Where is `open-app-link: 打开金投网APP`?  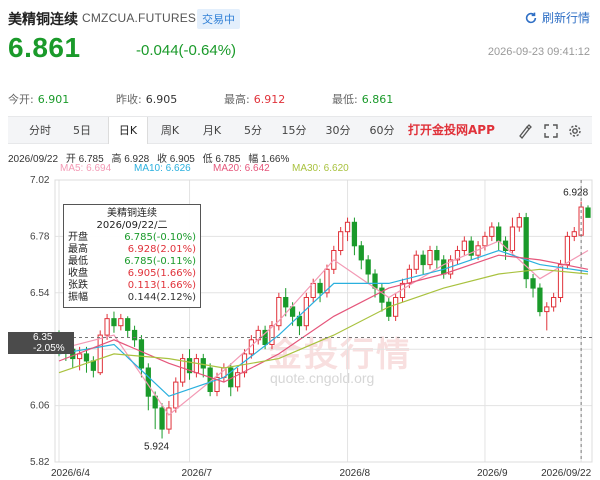 open-app-link: 打开金投网APP is located at coordinates (451, 130).